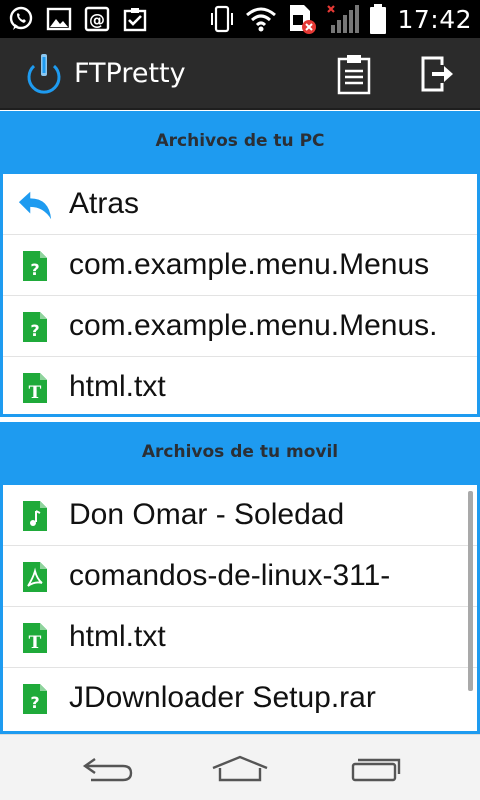 This screenshot has height=800, width=480. I want to click on pdf-file-icon, so click(35, 577).